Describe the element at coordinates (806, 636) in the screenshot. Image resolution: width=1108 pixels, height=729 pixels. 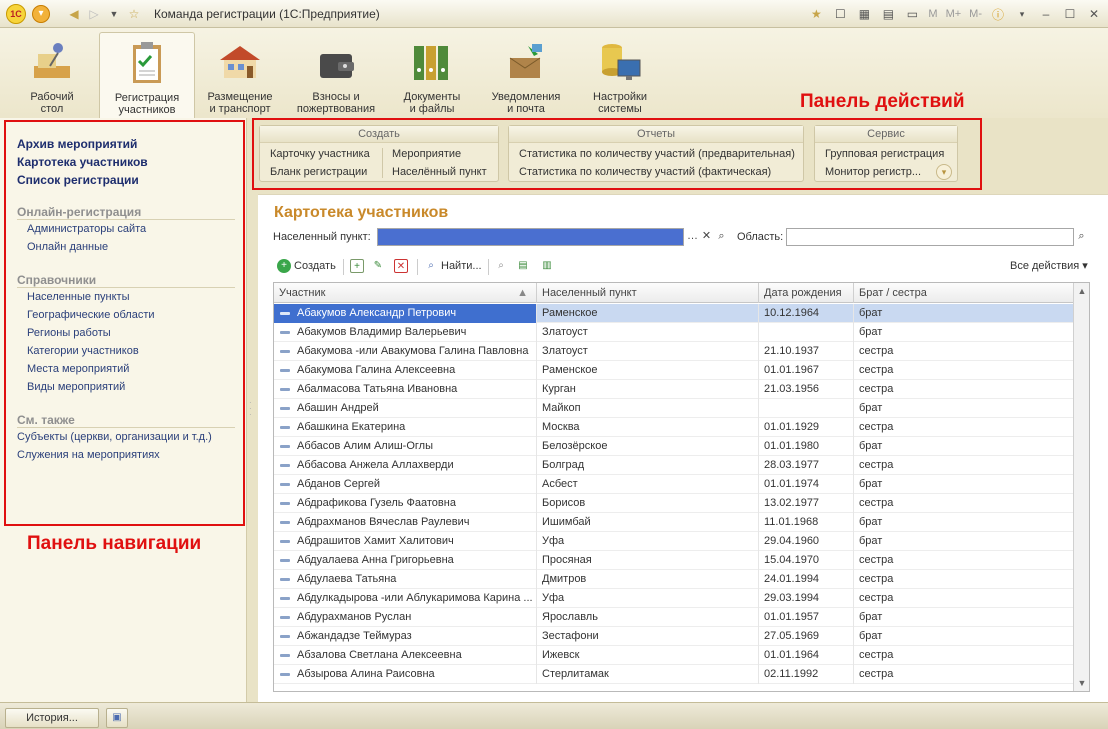
I see `cell-birth-date: 27.05.1969` at that location.